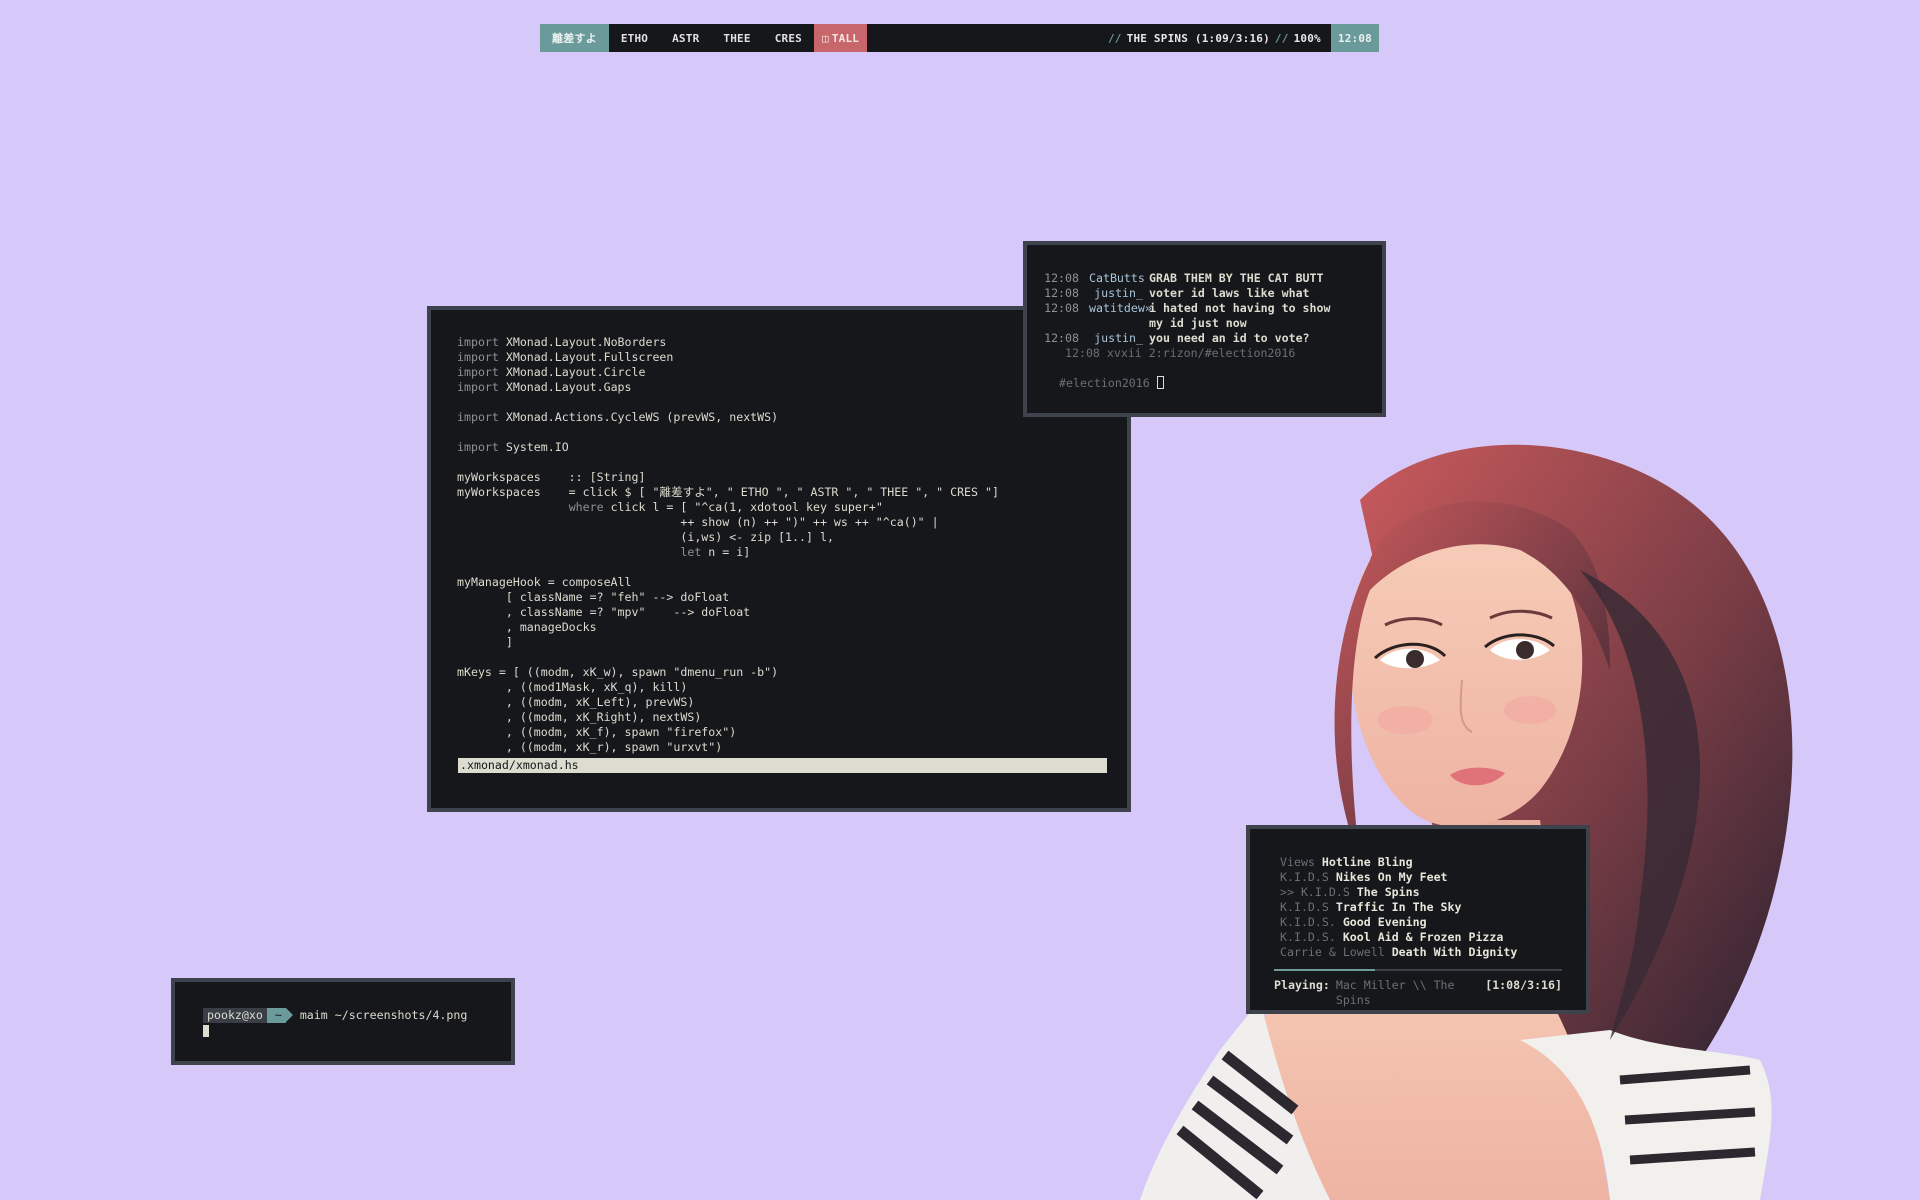 The width and height of the screenshot is (1920, 1200). What do you see at coordinates (235, 1015) in the screenshot?
I see `prompt-user: pookz@xo` at bounding box center [235, 1015].